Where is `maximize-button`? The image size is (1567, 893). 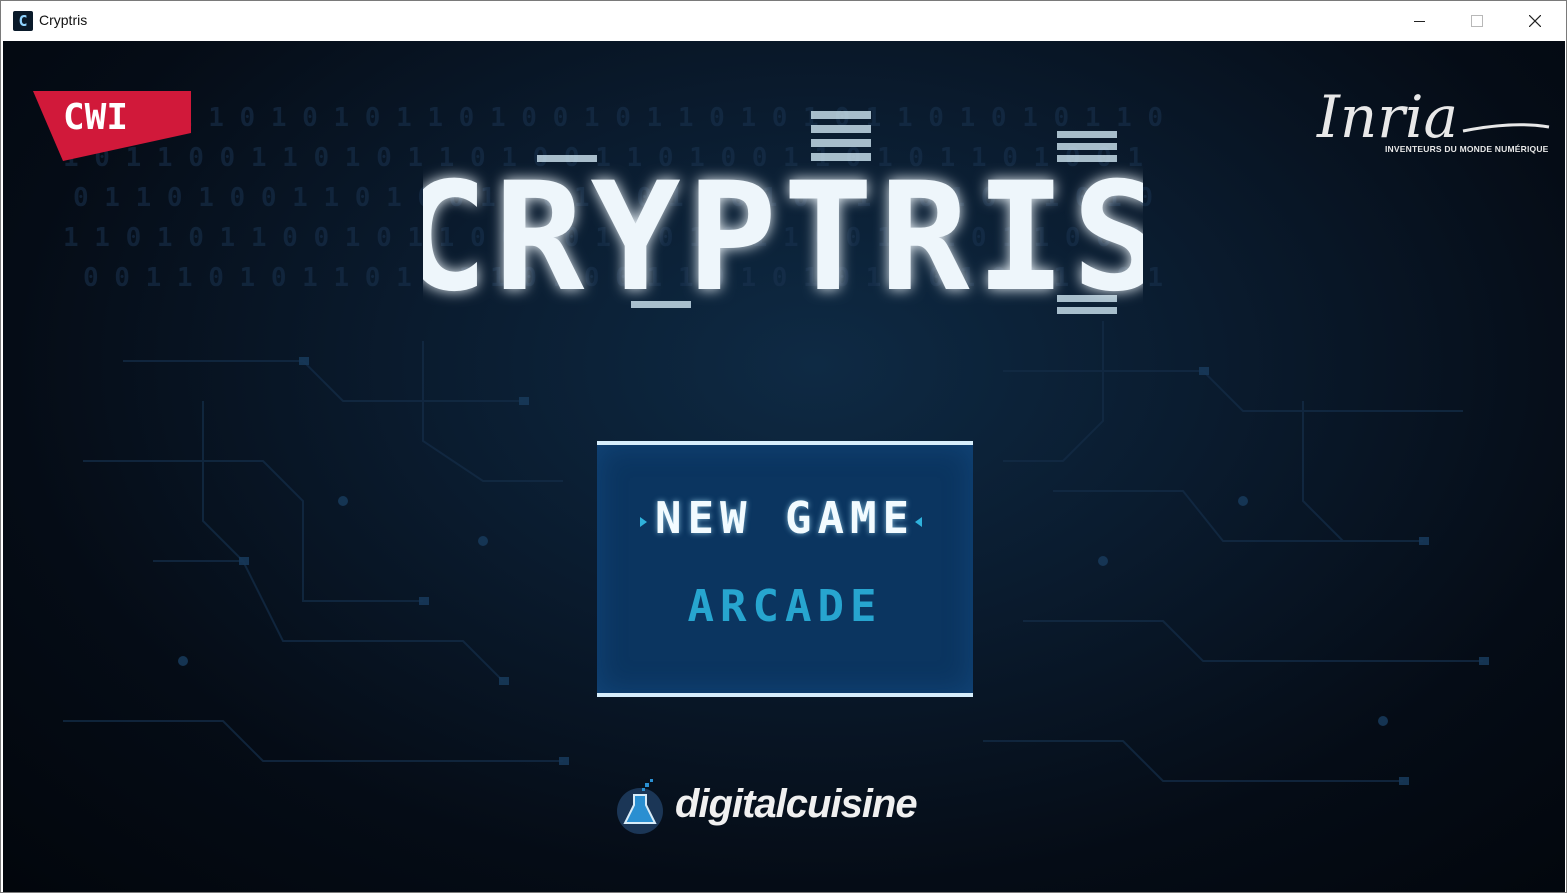 maximize-button is located at coordinates (1477, 21).